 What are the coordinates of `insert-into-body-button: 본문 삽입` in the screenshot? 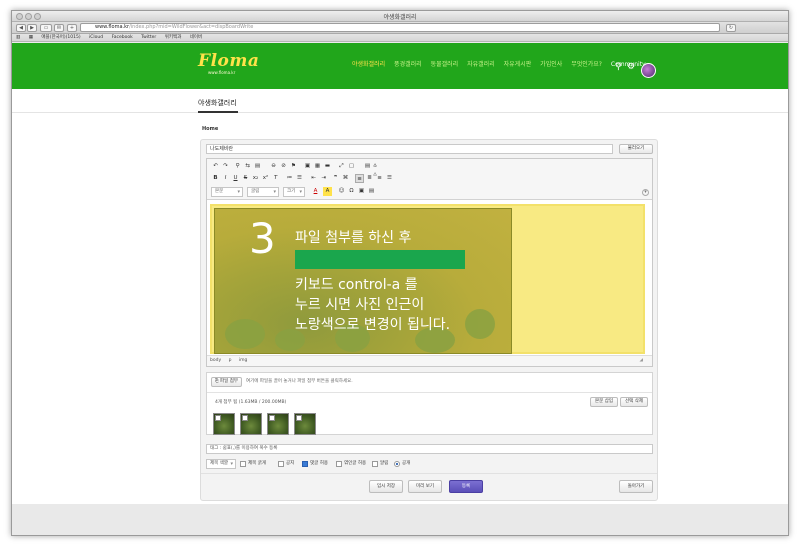 It's located at (604, 402).